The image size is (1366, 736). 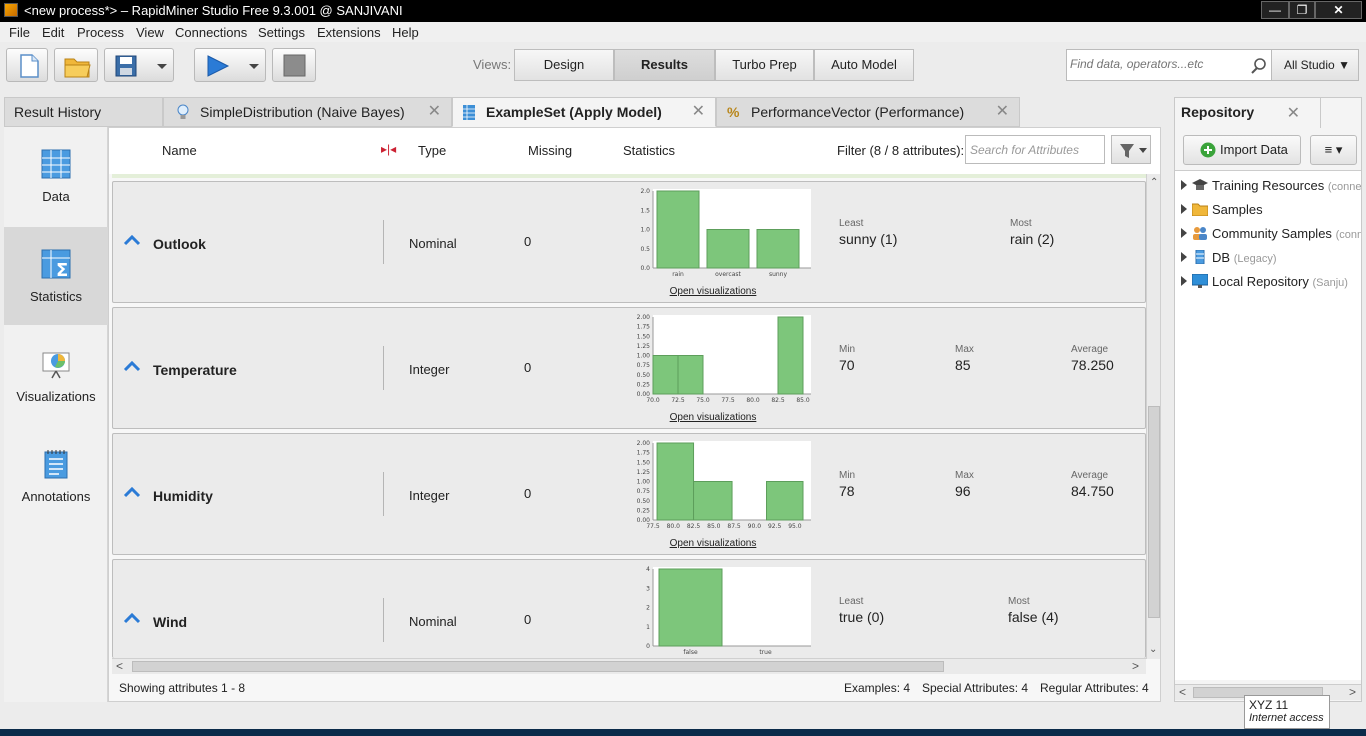 I want to click on x-tick-label: rain, so click(x=678, y=274).